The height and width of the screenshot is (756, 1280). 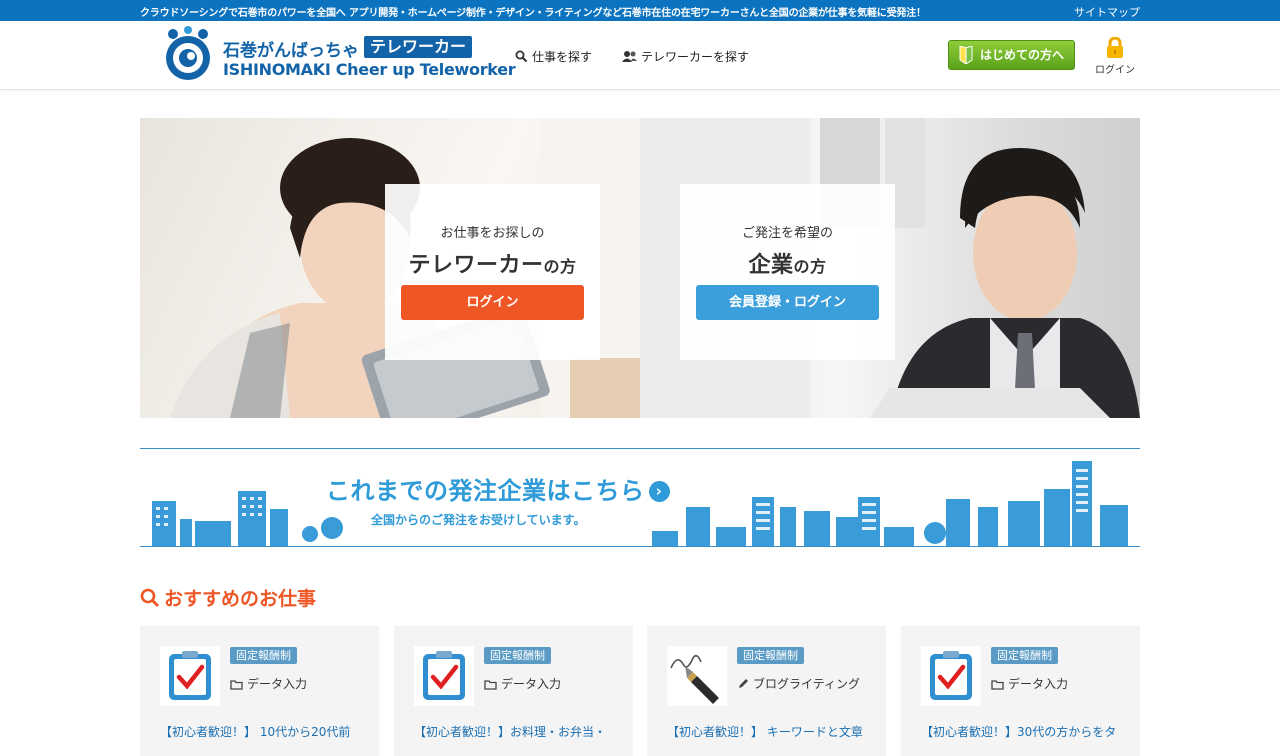 I want to click on teleworker-card-lead: お仕事をお探しの, so click(x=492, y=233).